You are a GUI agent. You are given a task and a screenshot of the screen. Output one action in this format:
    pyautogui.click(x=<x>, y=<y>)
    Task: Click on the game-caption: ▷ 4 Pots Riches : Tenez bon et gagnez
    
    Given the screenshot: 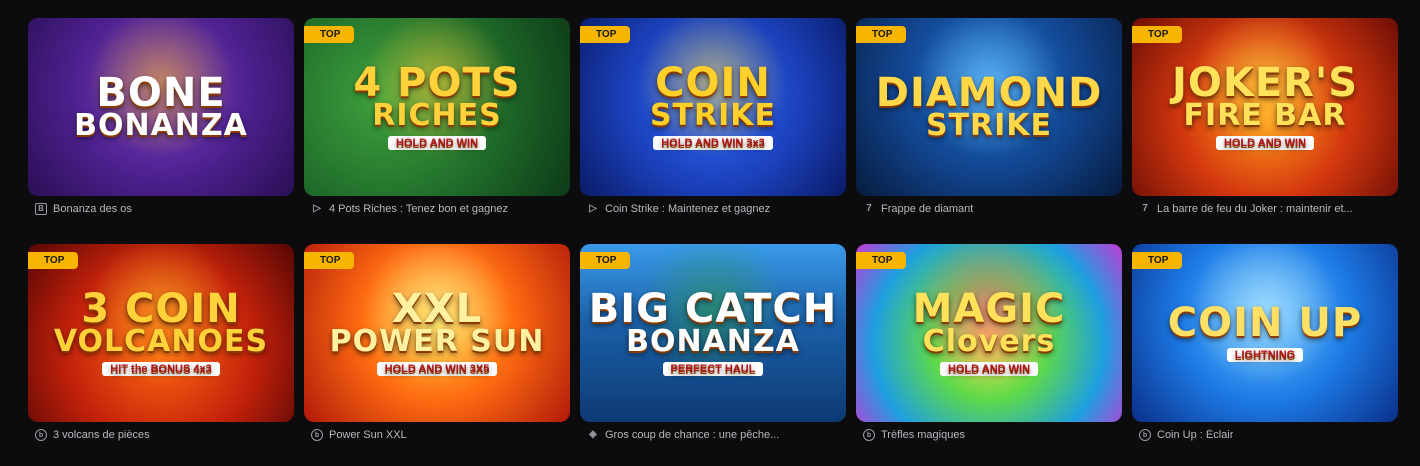 What is the action you would take?
    pyautogui.click(x=437, y=209)
    